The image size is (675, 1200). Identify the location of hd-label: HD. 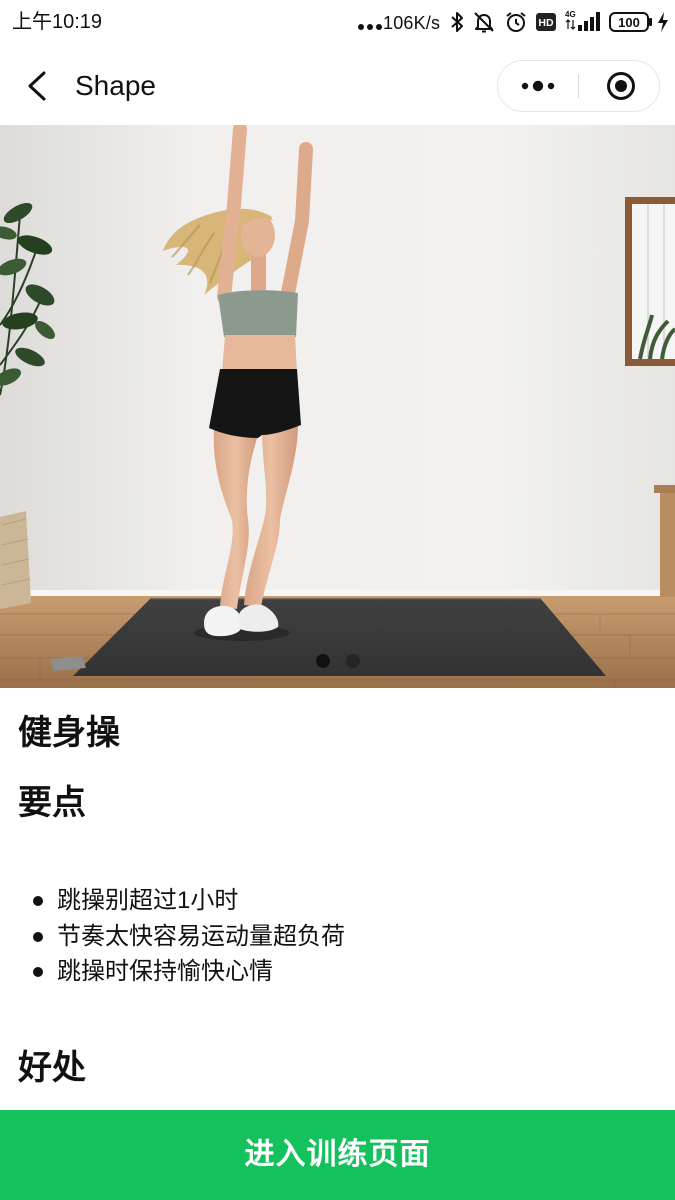
(546, 23).